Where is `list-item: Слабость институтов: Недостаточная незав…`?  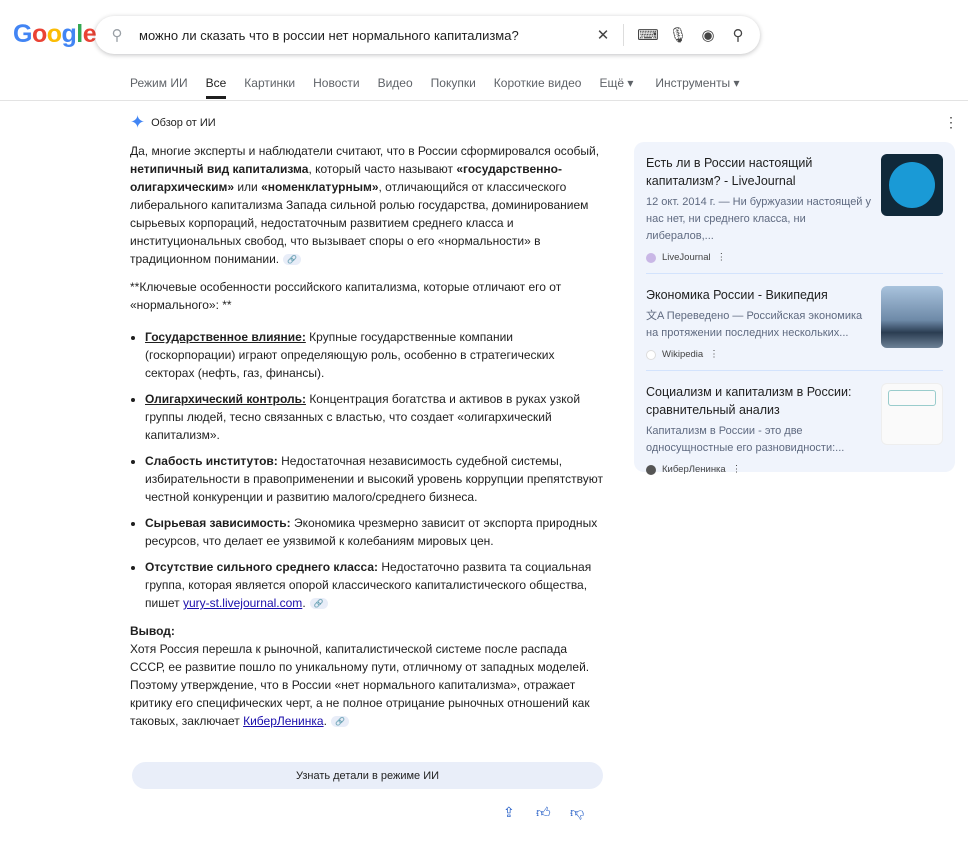
list-item: Слабость институтов: Недостаточная незав… is located at coordinates (375, 479).